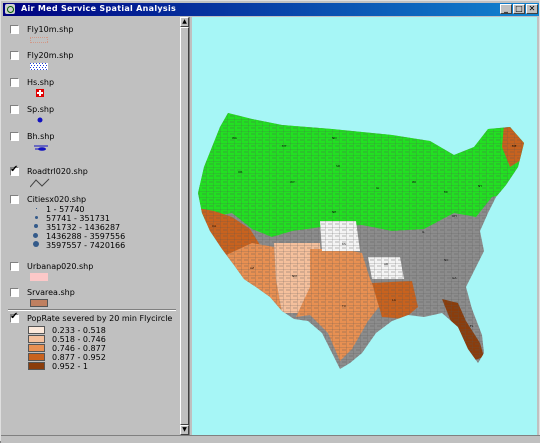 This screenshot has width=540, height=443. What do you see at coordinates (78, 218) in the screenshot?
I see `legend-class-label: 57741 - 351731` at bounding box center [78, 218].